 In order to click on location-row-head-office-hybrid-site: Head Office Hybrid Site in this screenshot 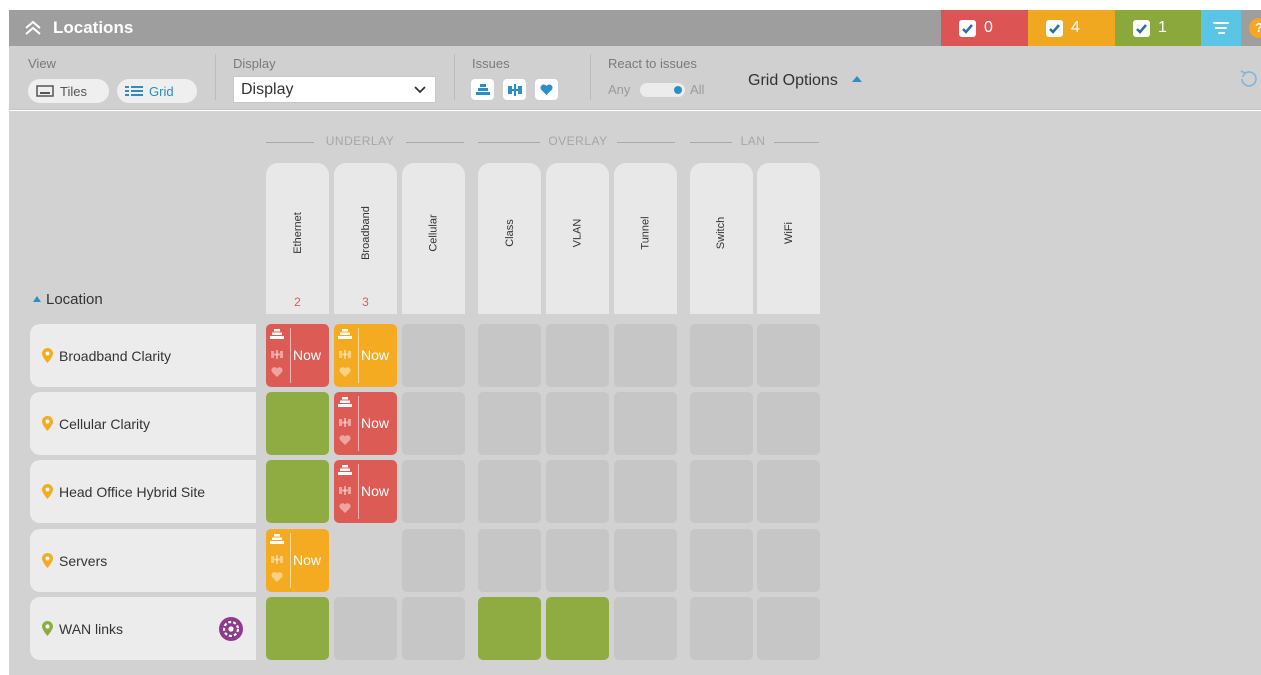, I will do `click(143, 491)`.